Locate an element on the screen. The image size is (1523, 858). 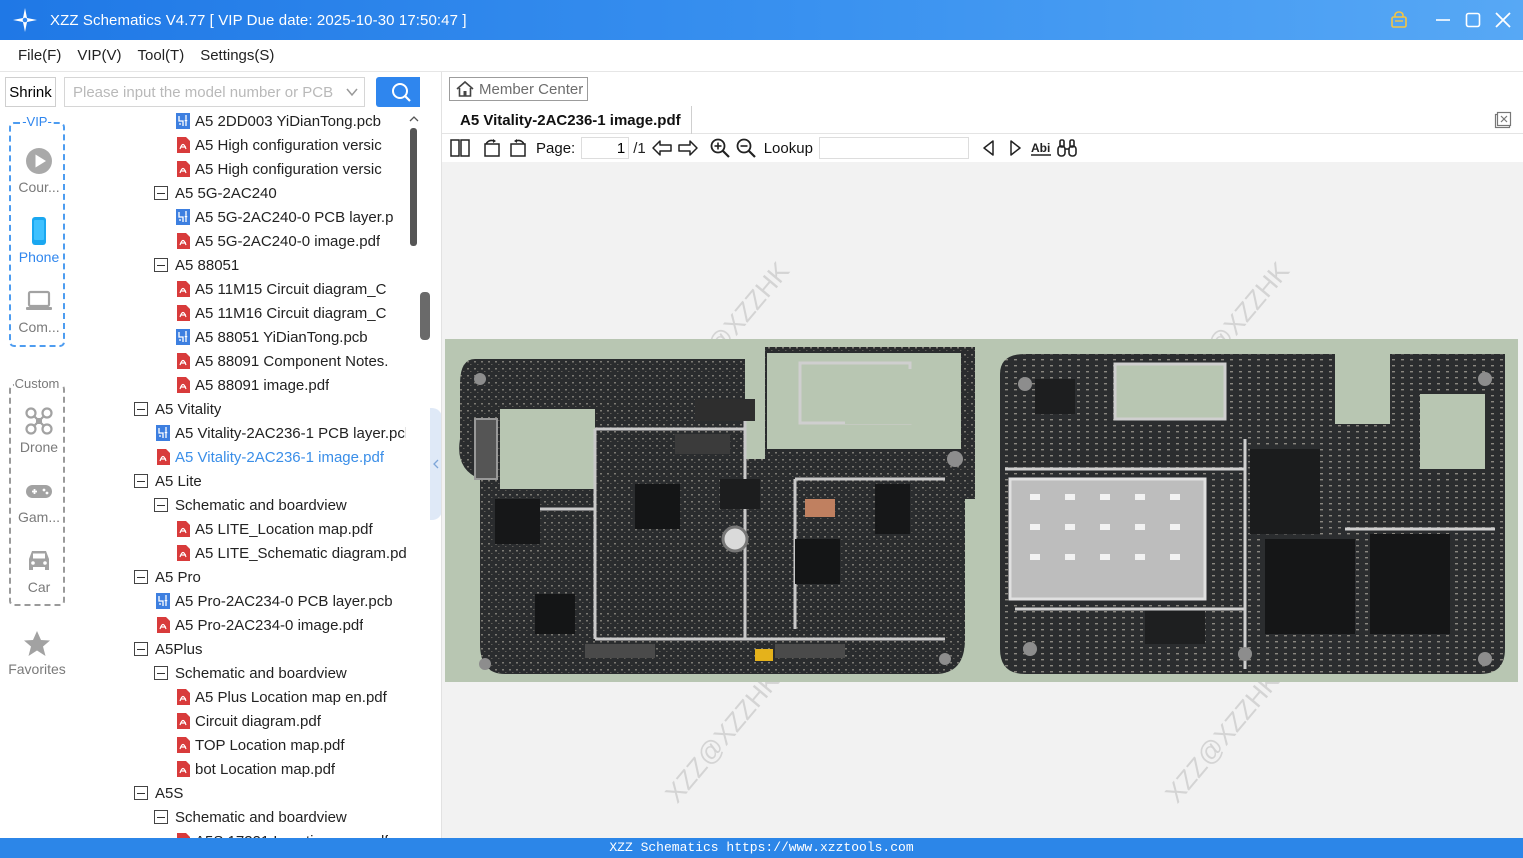
tree-row: A5 5G-2AC240-0 PCB layer.p is located at coordinates (284, 217).